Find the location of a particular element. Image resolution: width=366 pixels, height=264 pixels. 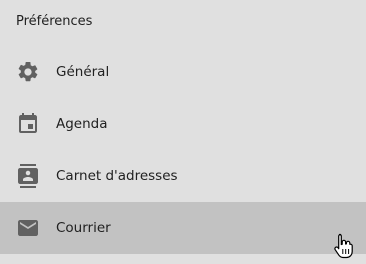

menu-item-label: Courrier is located at coordinates (83, 228).